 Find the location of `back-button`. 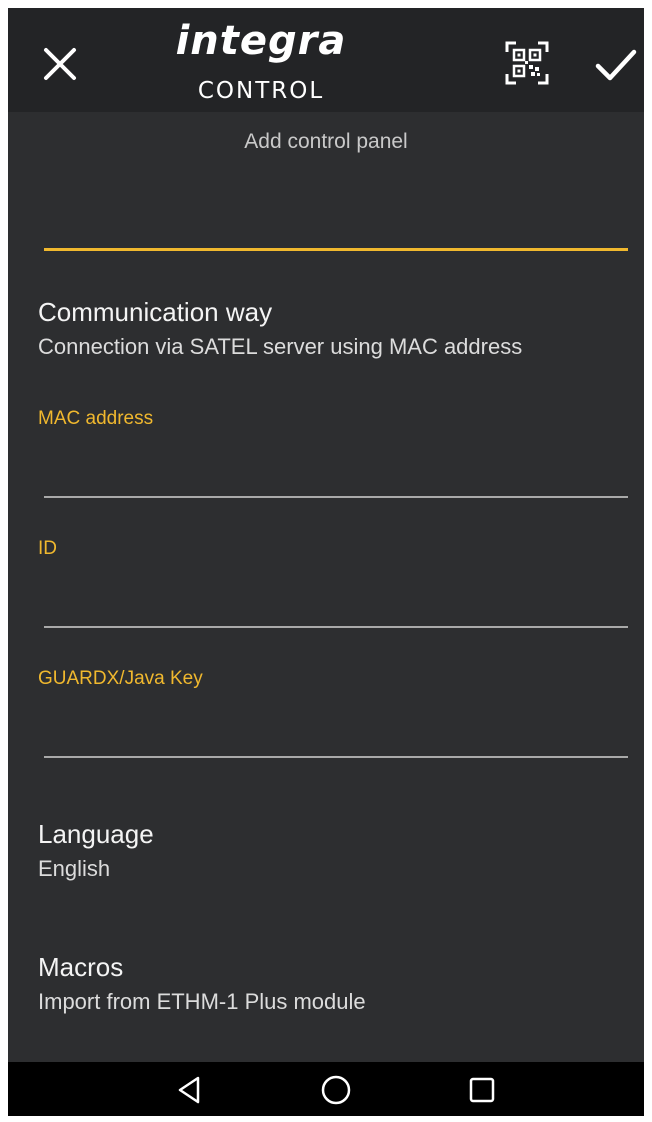

back-button is located at coordinates (190, 1090).